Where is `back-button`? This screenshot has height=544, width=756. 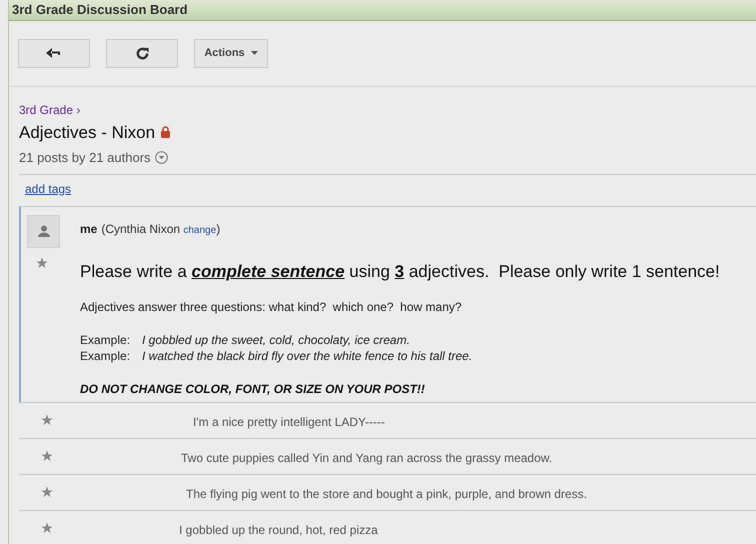 back-button is located at coordinates (54, 53).